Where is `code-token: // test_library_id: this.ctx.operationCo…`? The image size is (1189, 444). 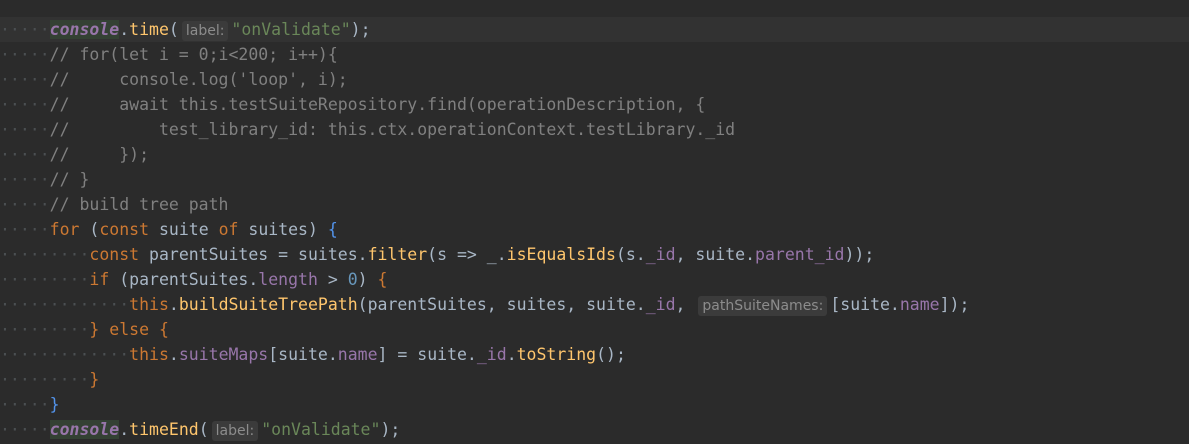 code-token: // test_library_id: this.ctx.operationCo… is located at coordinates (392, 129).